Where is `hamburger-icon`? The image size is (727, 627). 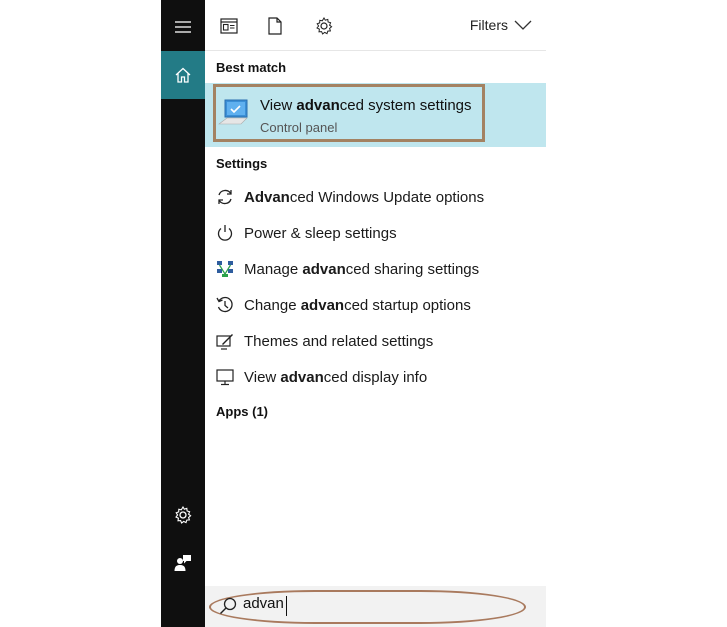
hamburger-icon is located at coordinates (183, 27).